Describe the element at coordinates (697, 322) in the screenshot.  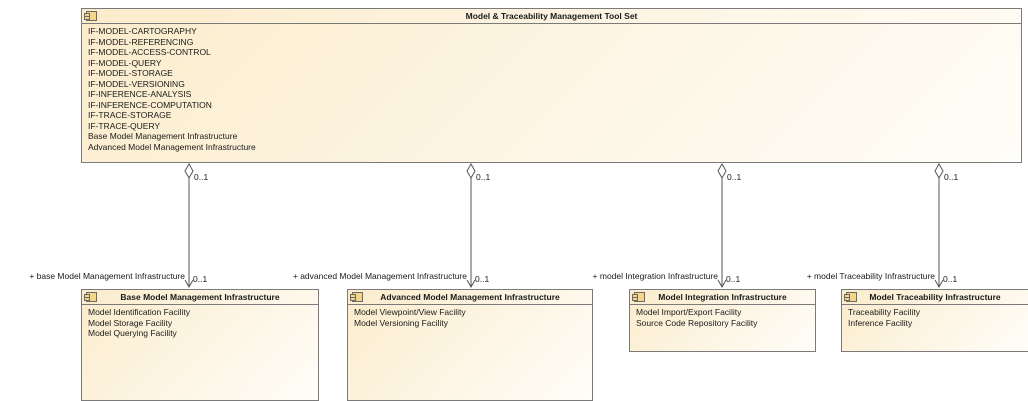
I see `list-item: Source Code Repository Facility` at that location.